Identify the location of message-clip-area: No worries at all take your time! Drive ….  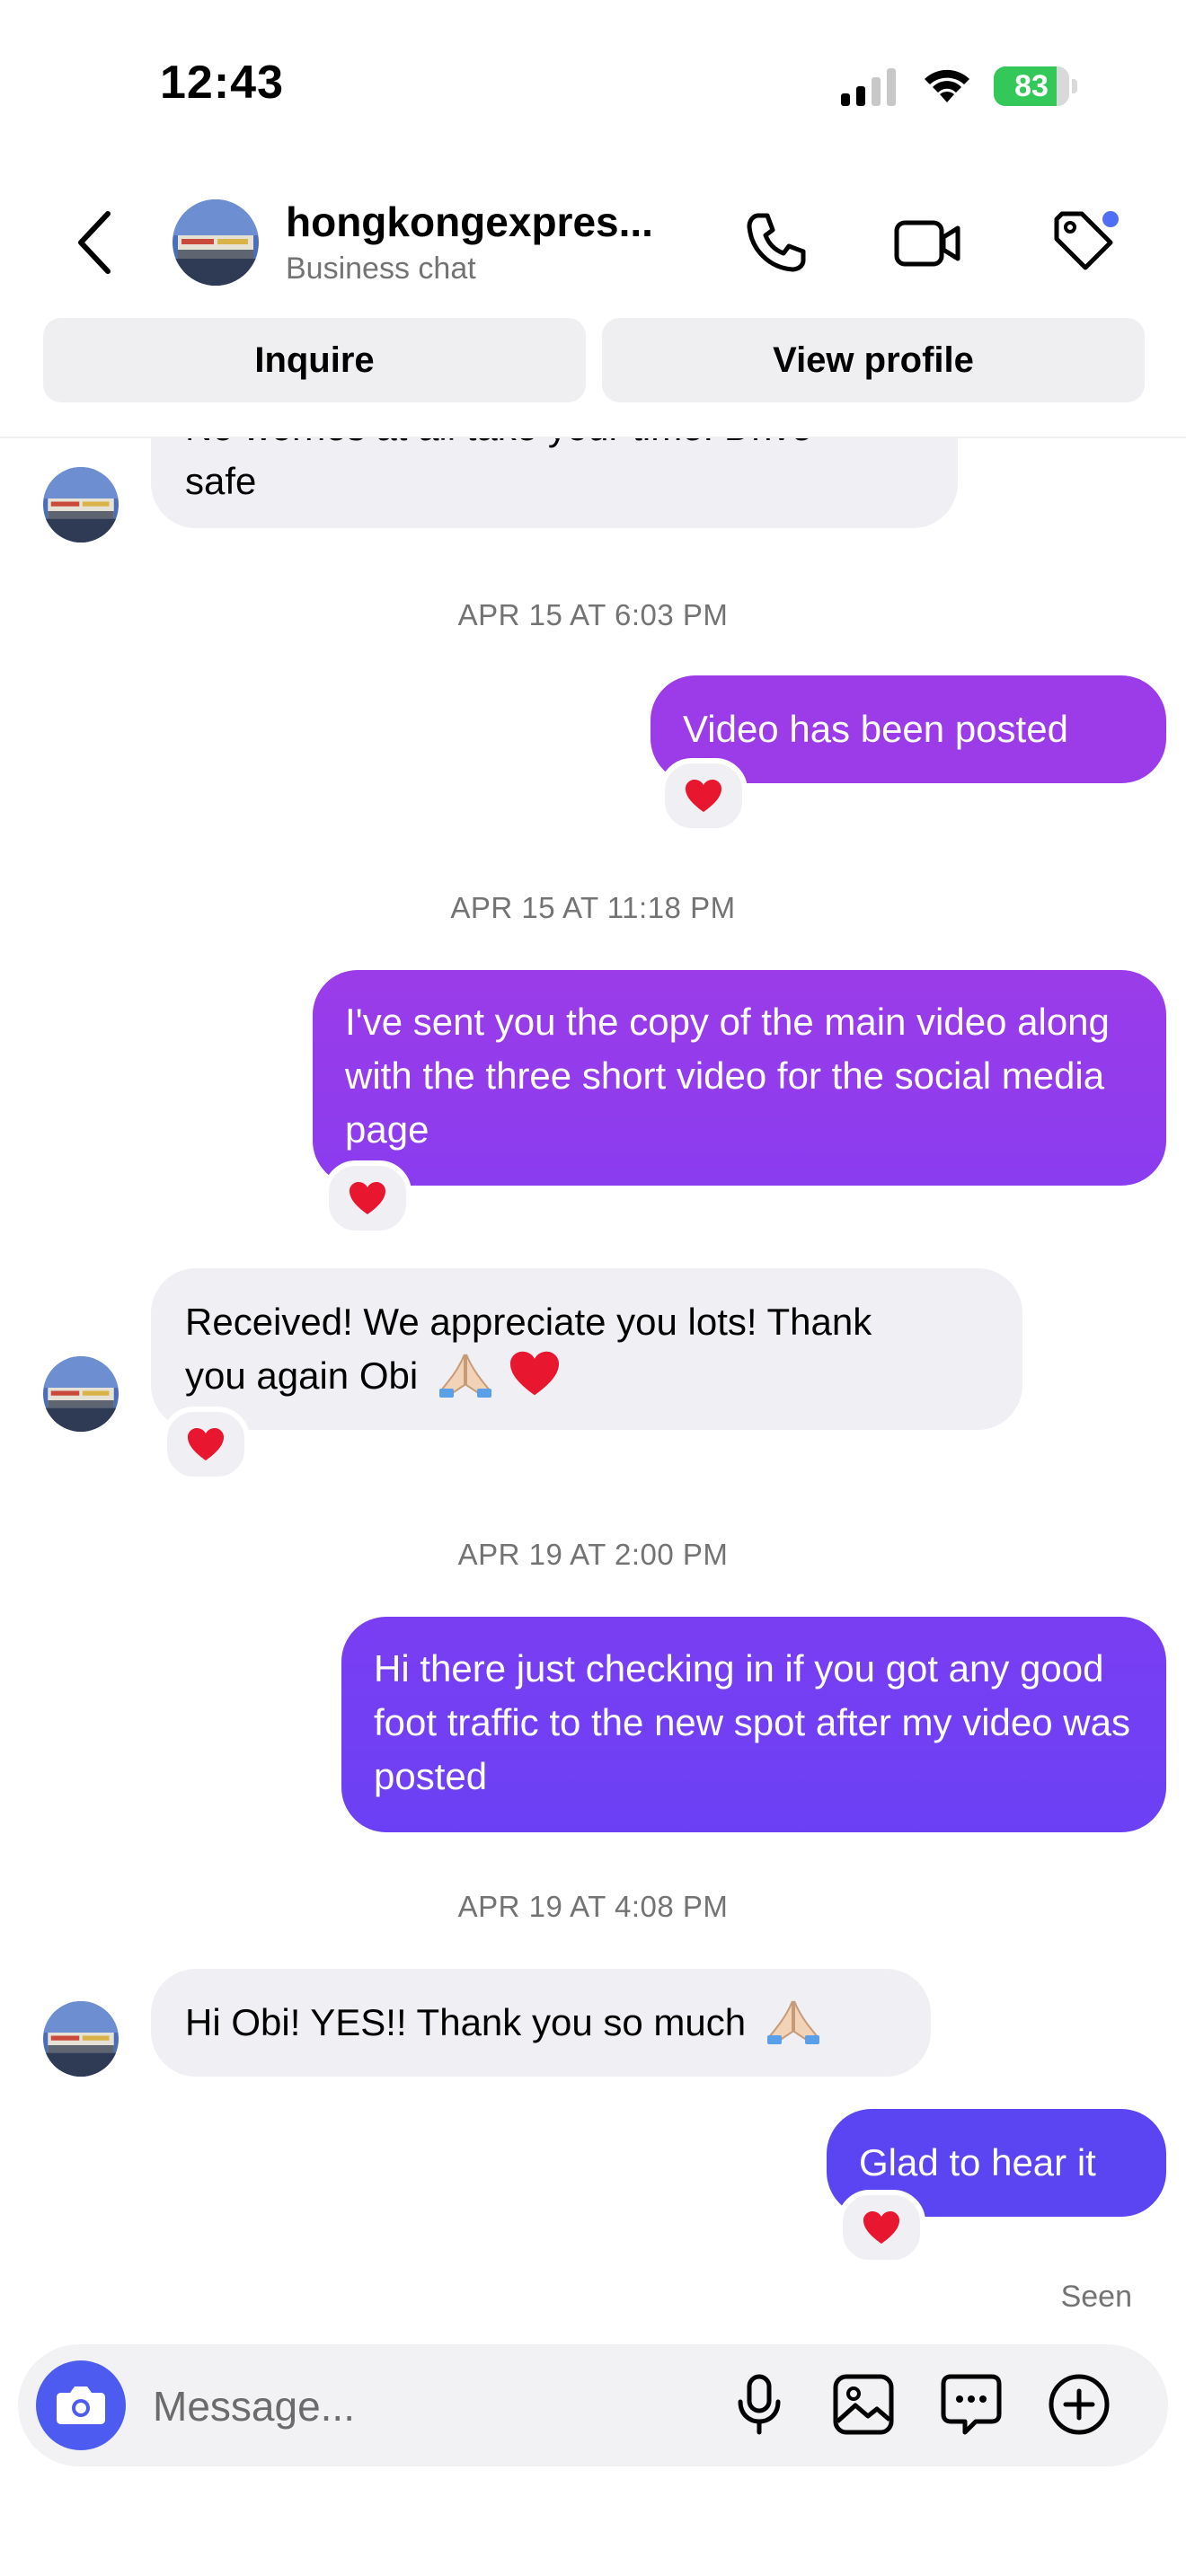
(593, 501).